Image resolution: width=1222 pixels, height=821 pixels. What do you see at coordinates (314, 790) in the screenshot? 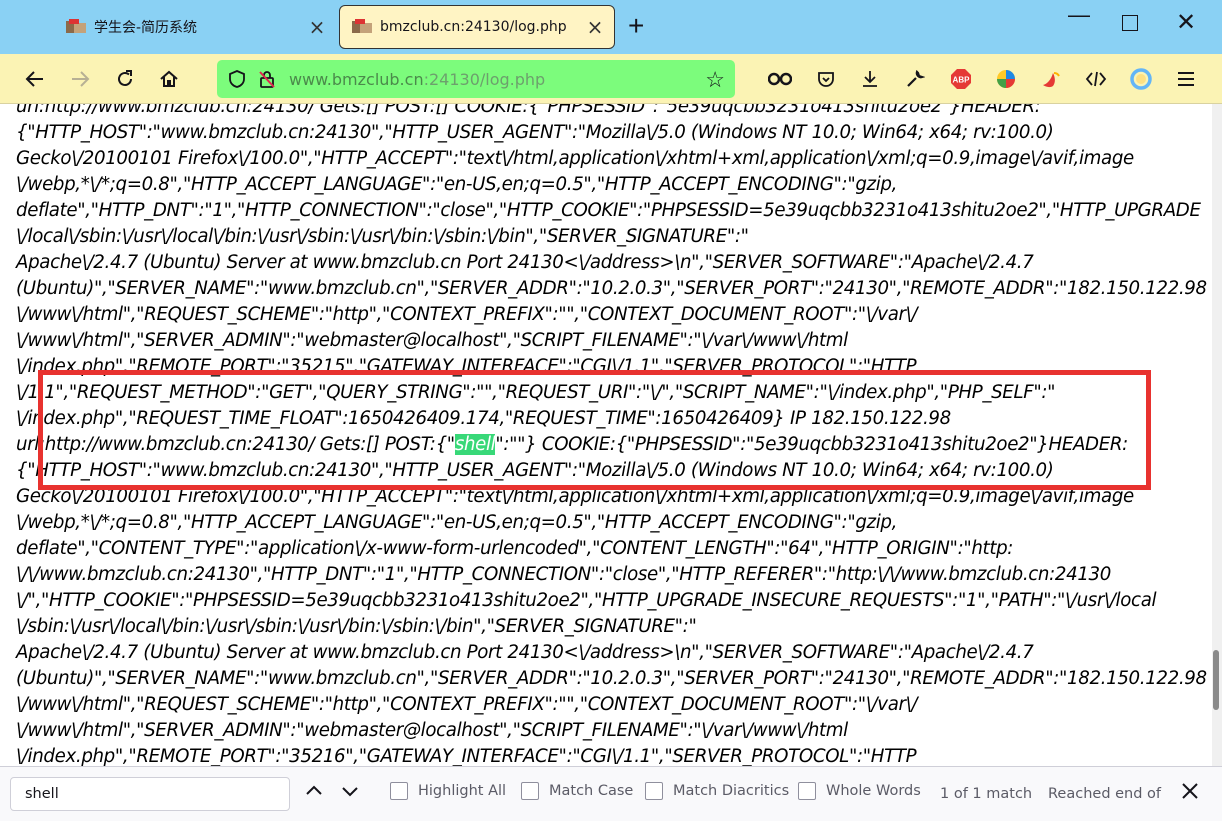
I see `chevron-up-icon` at bounding box center [314, 790].